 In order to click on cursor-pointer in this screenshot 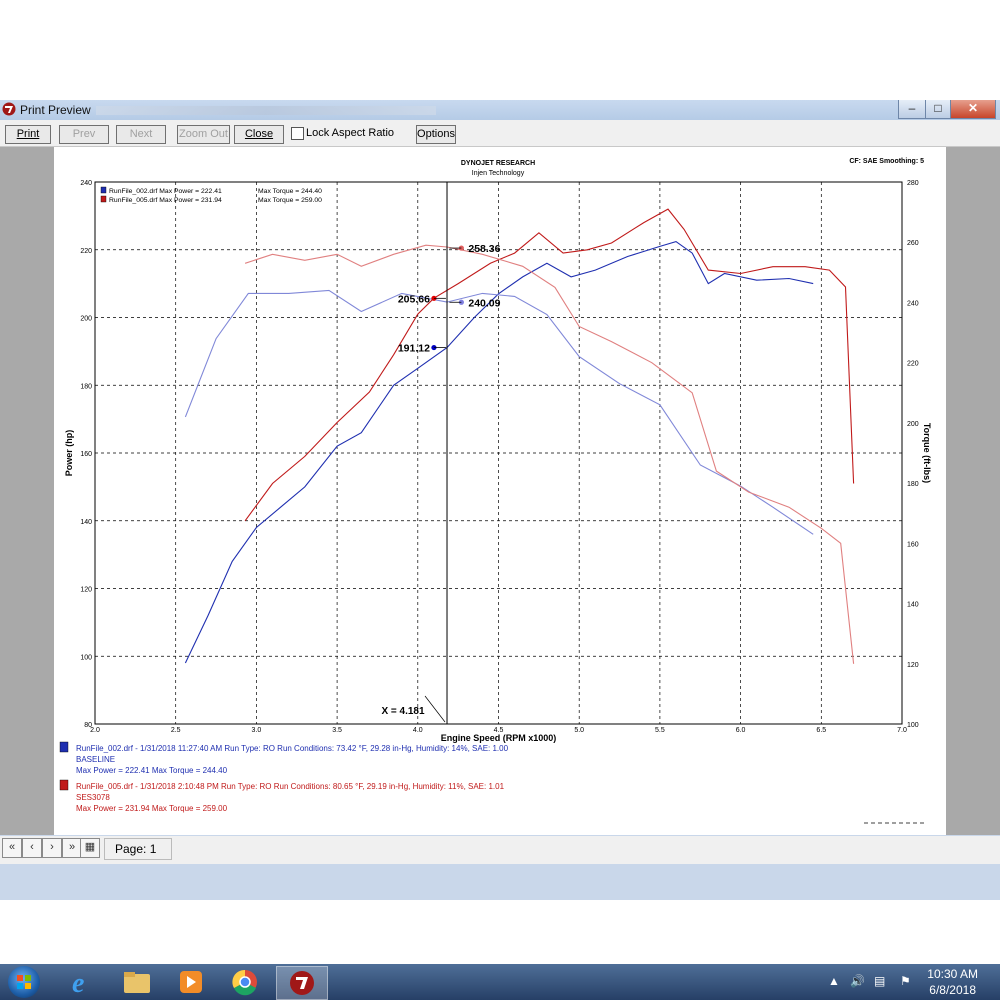, I will do `click(435, 709)`.